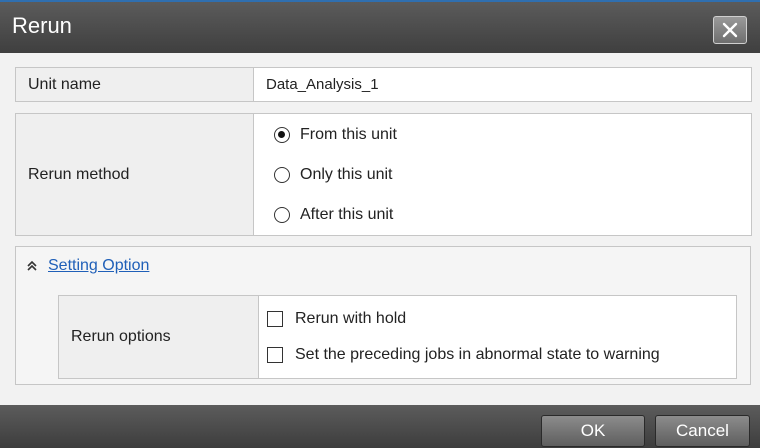 Image resolution: width=760 pixels, height=448 pixels. Describe the element at coordinates (497, 319) in the screenshot. I see `checkbox-rerun-with-hold: Rerun with hold` at that location.